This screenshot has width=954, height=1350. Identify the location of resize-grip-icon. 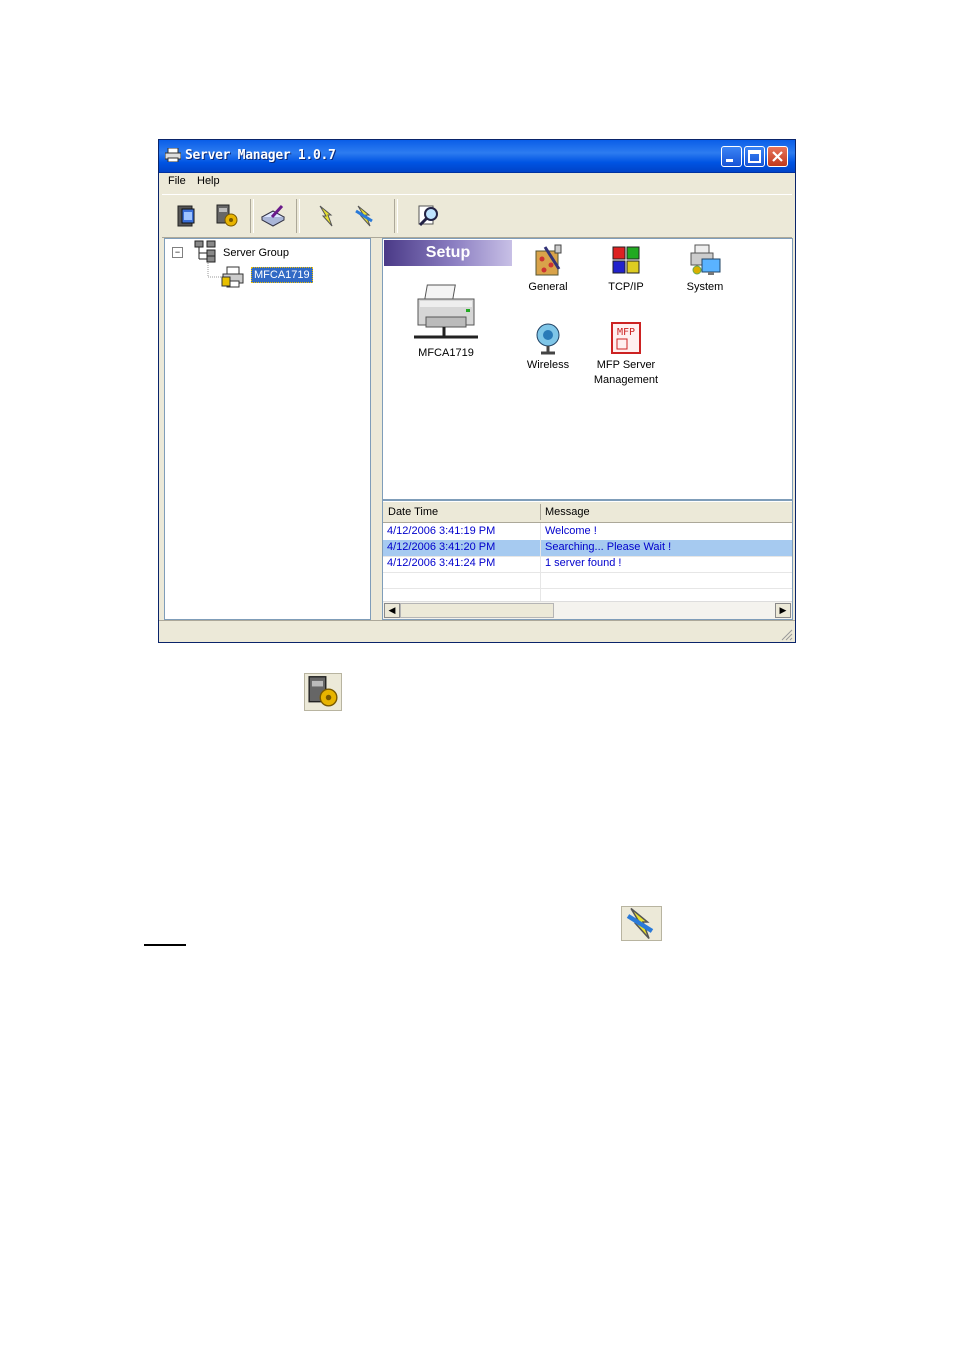
(787, 635).